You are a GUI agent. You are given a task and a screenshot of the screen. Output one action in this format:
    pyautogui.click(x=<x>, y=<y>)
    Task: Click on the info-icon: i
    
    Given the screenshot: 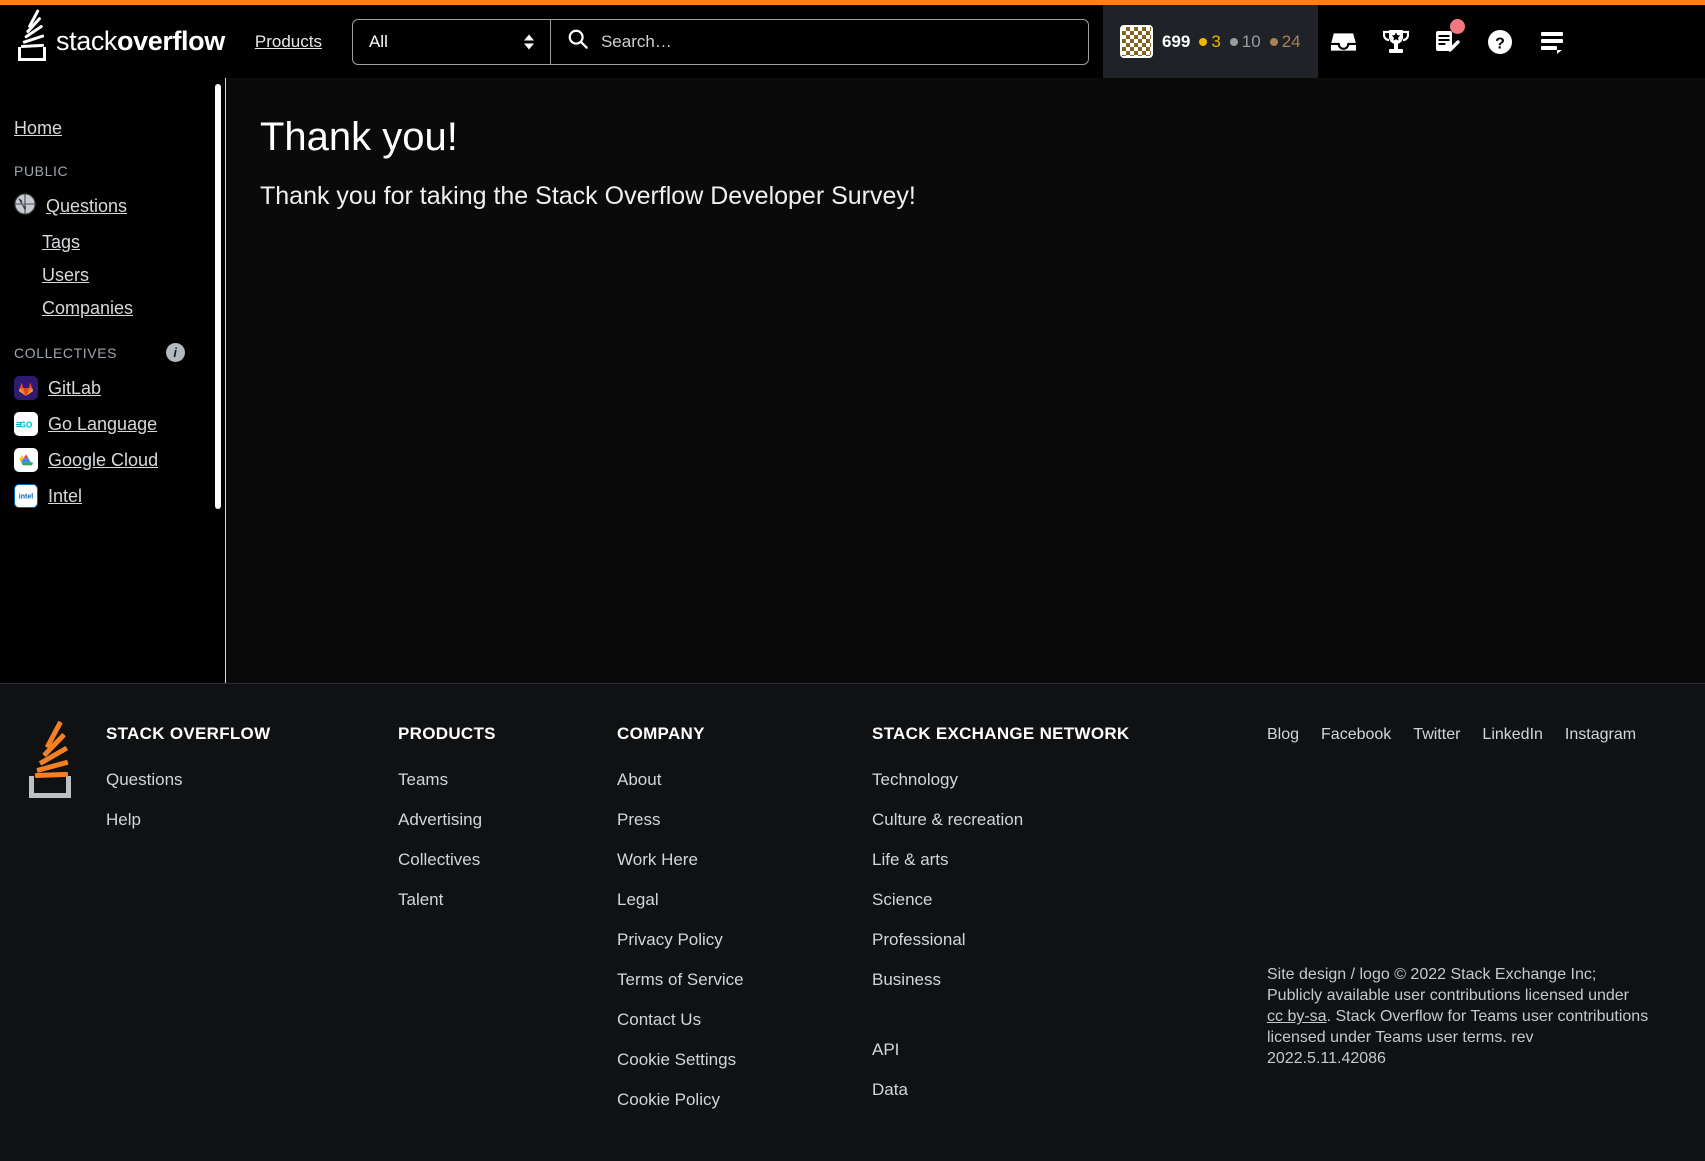 What is the action you would take?
    pyautogui.click(x=175, y=352)
    